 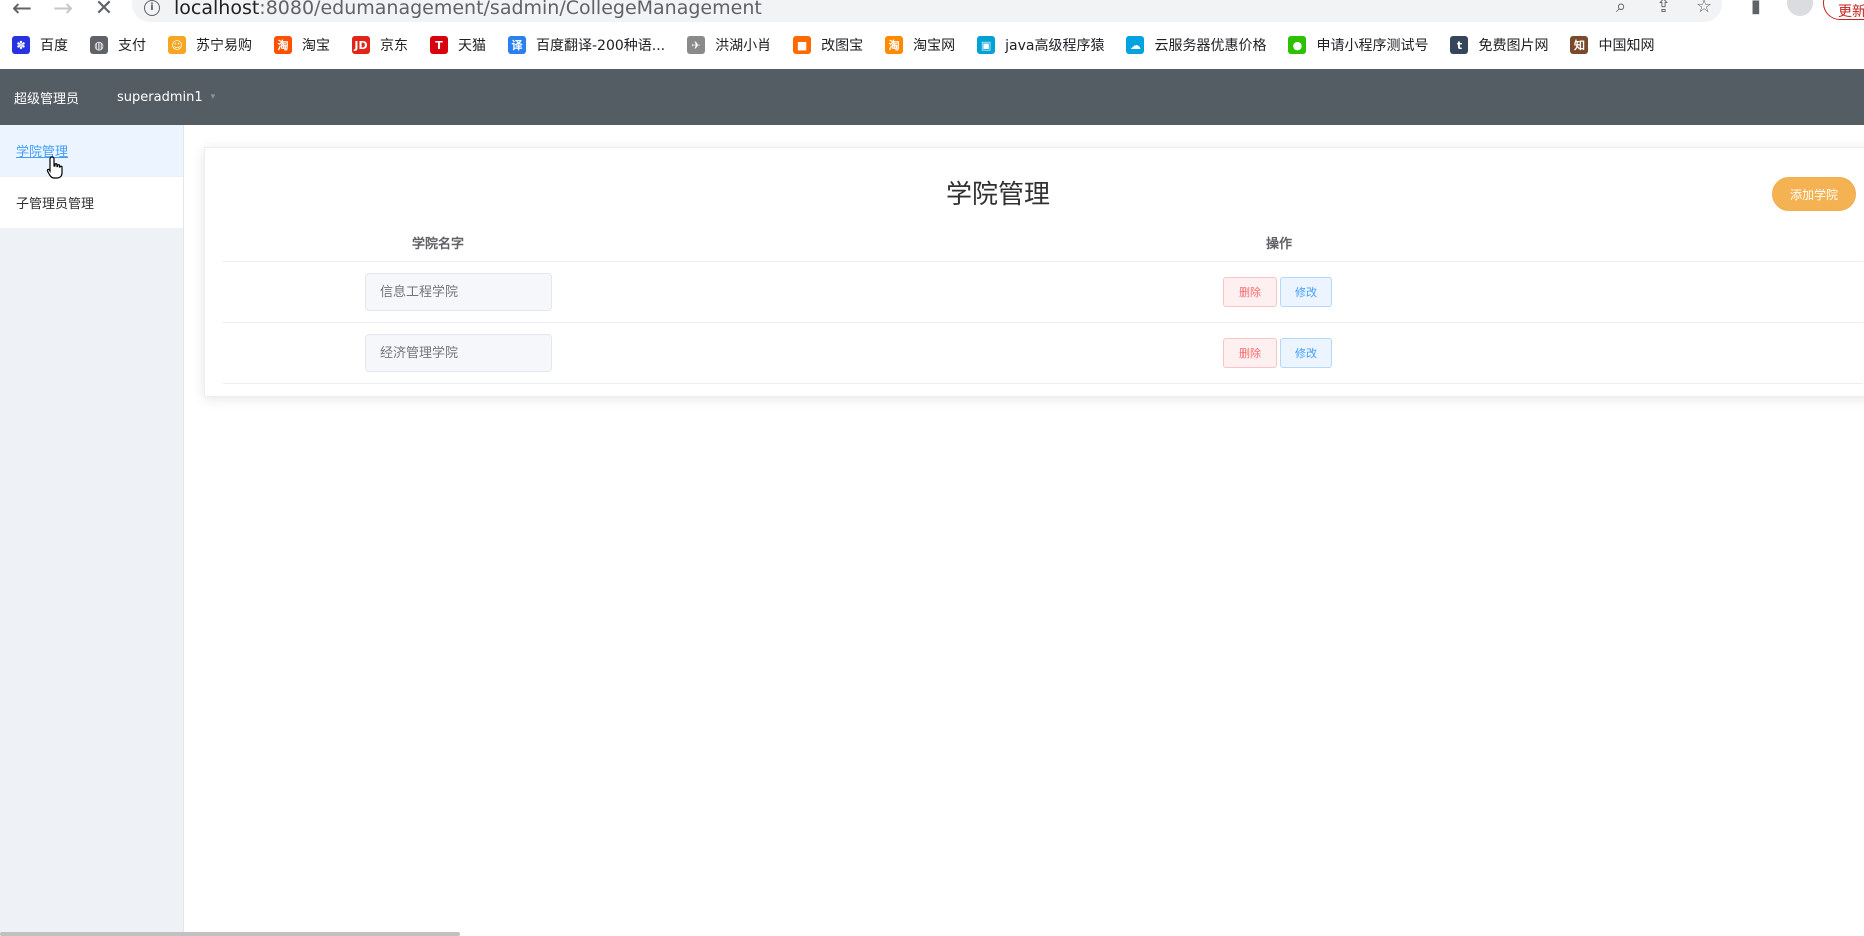 I want to click on bookmark-item: ☁ 云服务器优惠价格, so click(x=1196, y=45).